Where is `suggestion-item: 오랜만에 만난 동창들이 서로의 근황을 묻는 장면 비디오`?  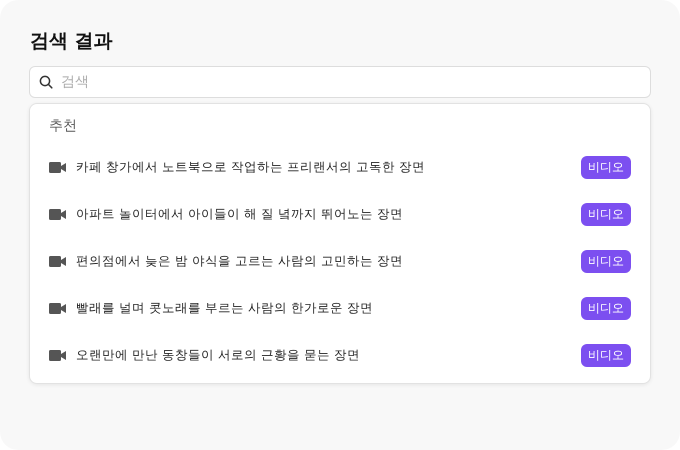
suggestion-item: 오랜만에 만난 동창들이 서로의 근황을 묻는 장면 비디오 is located at coordinates (340, 355).